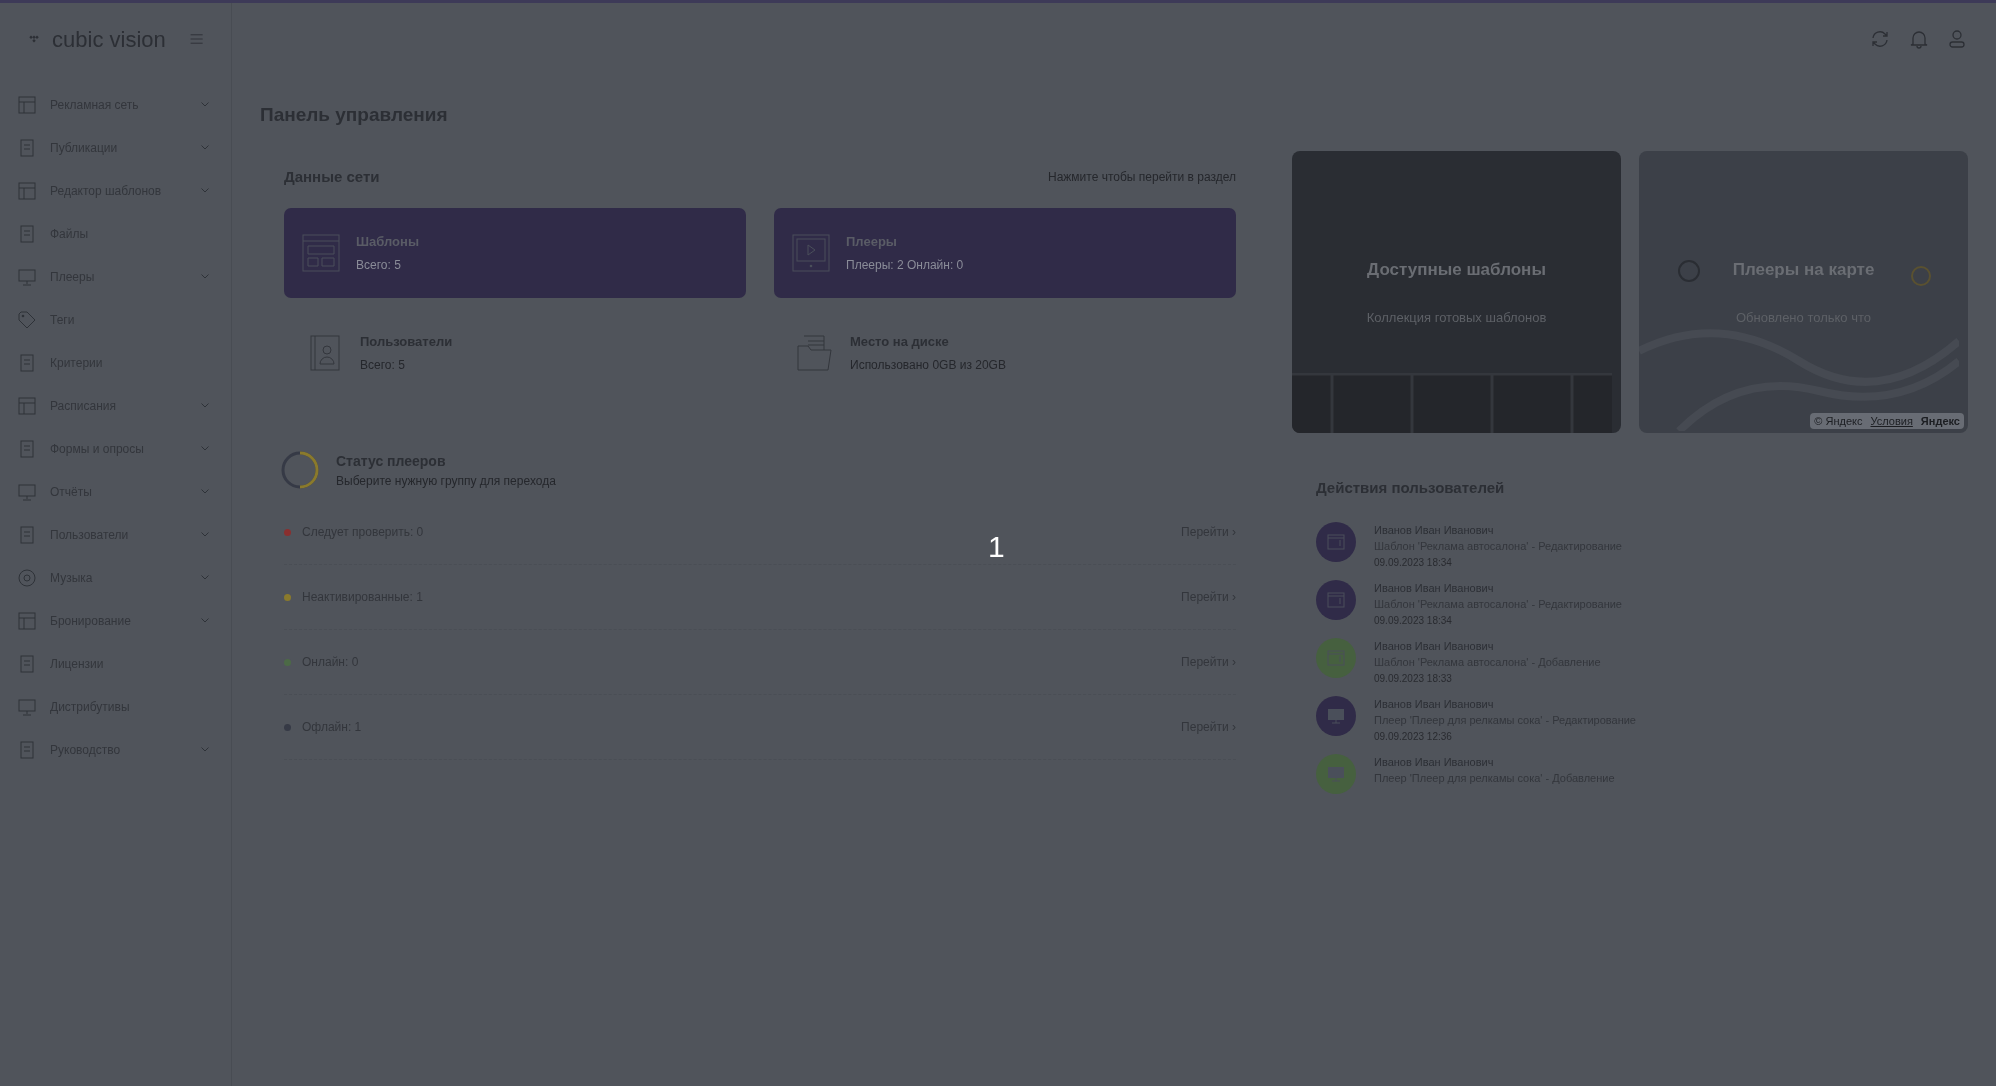 The image size is (1996, 1086). I want to click on map-logo: Яндекс, so click(1940, 421).